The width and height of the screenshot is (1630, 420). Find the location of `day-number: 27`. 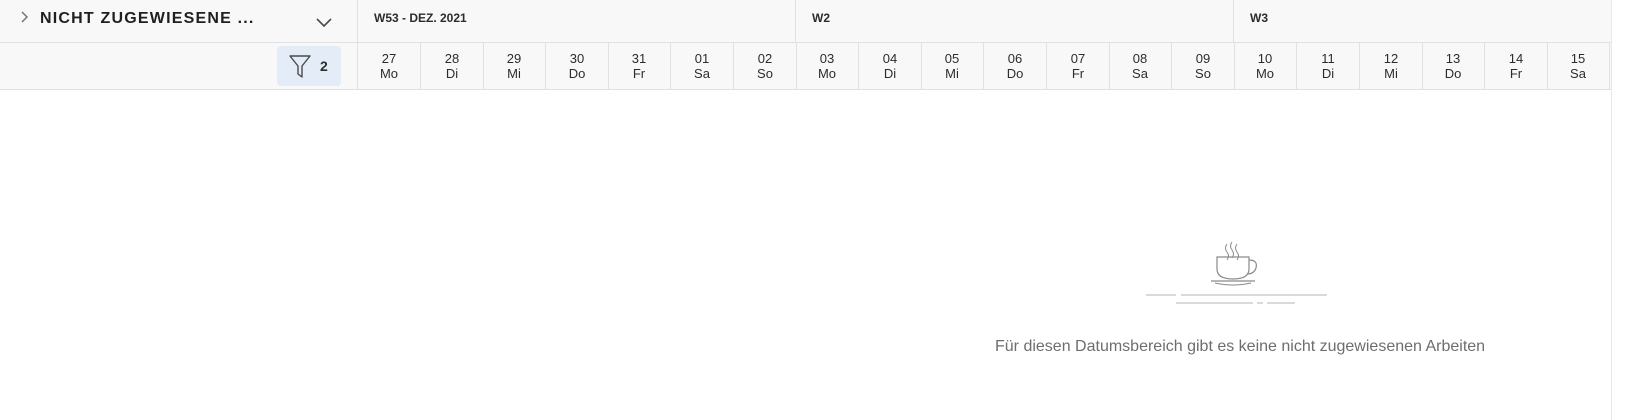

day-number: 27 is located at coordinates (389, 58).